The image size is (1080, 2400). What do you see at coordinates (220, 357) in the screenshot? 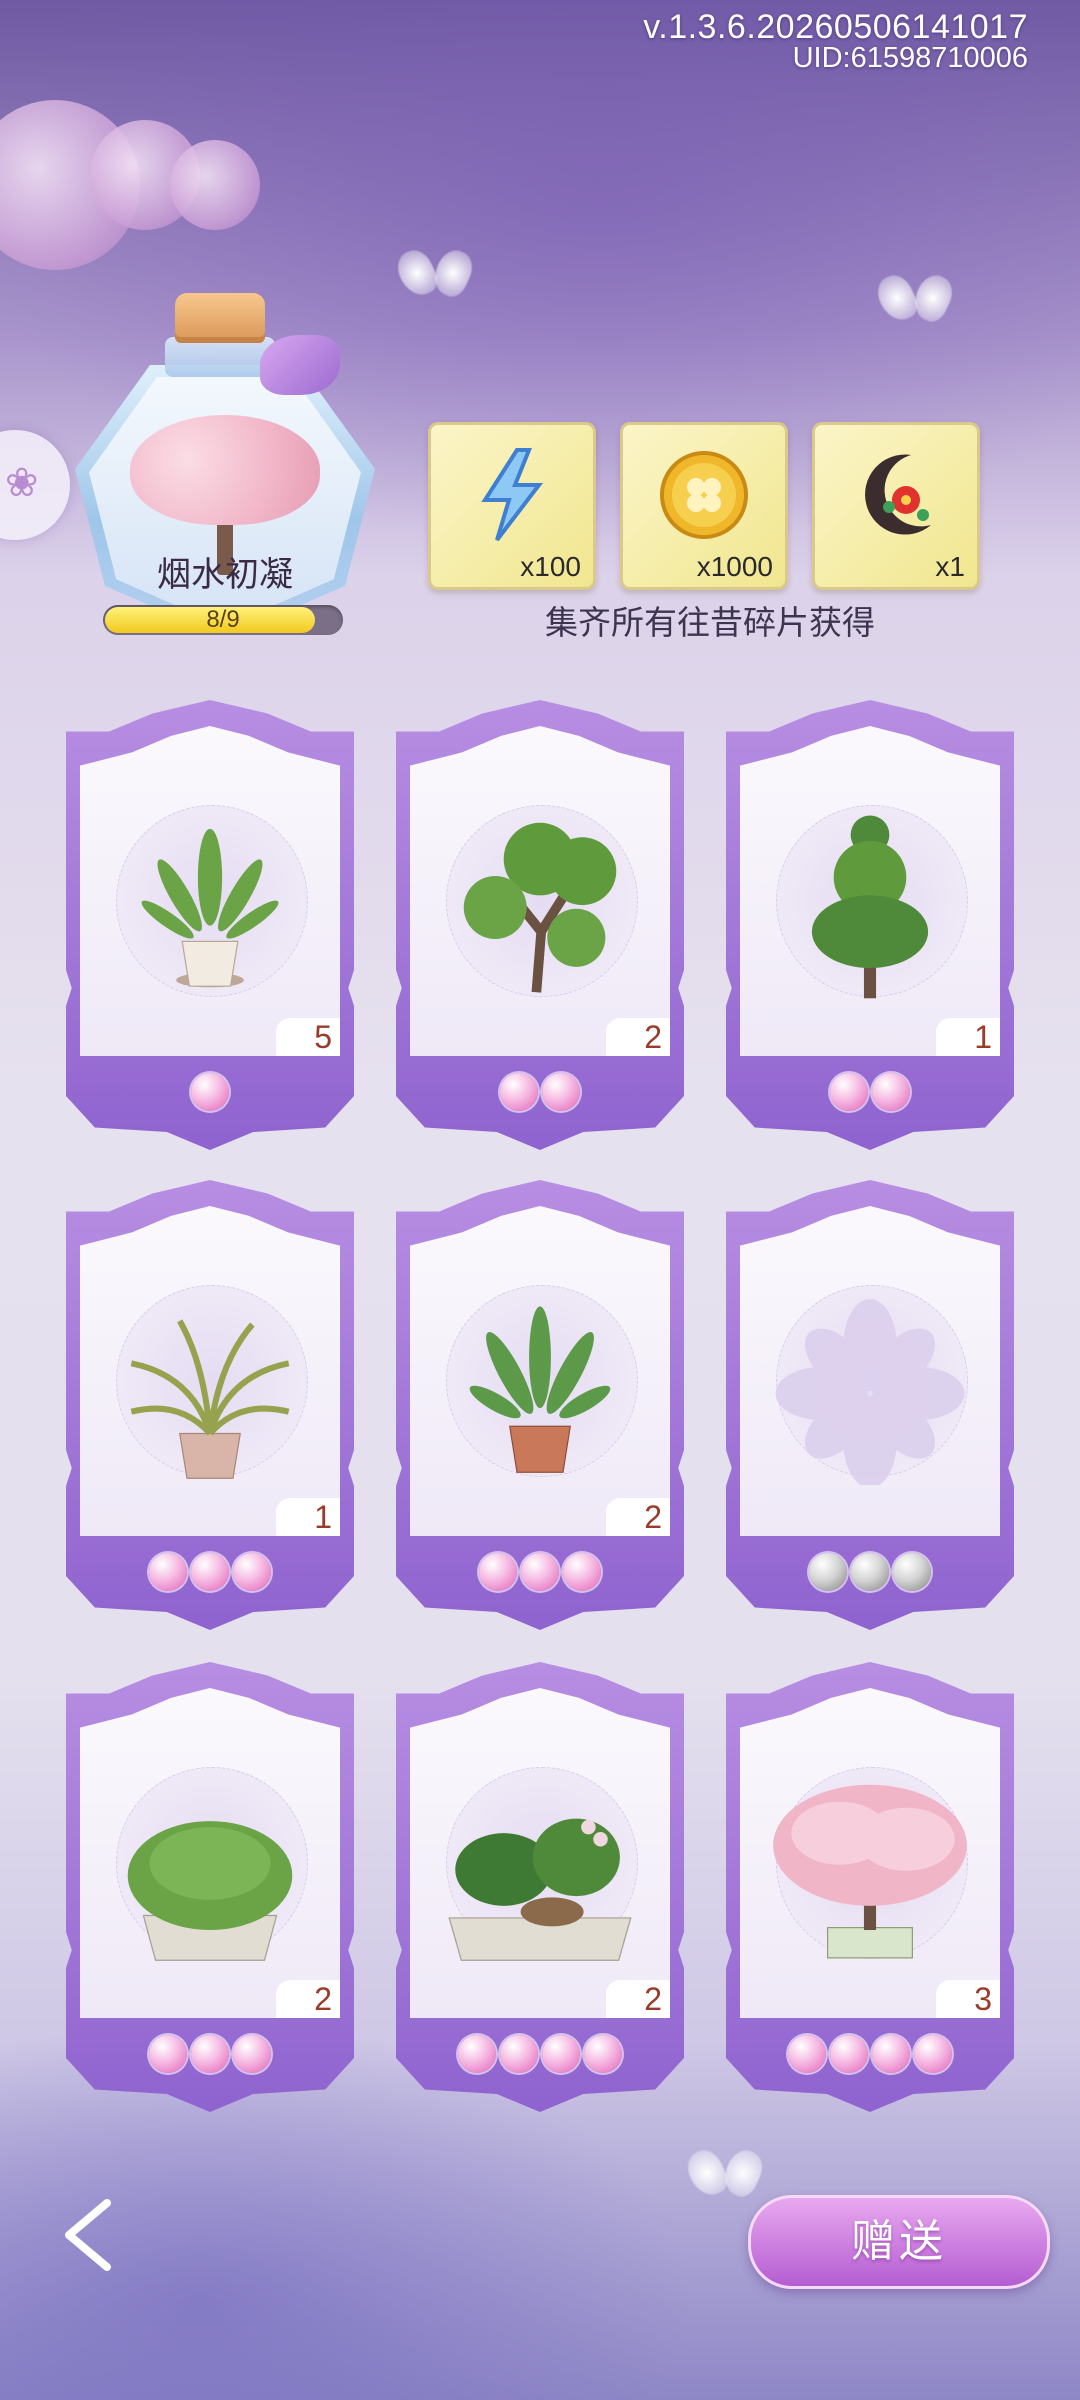
I see `jar-neck` at bounding box center [220, 357].